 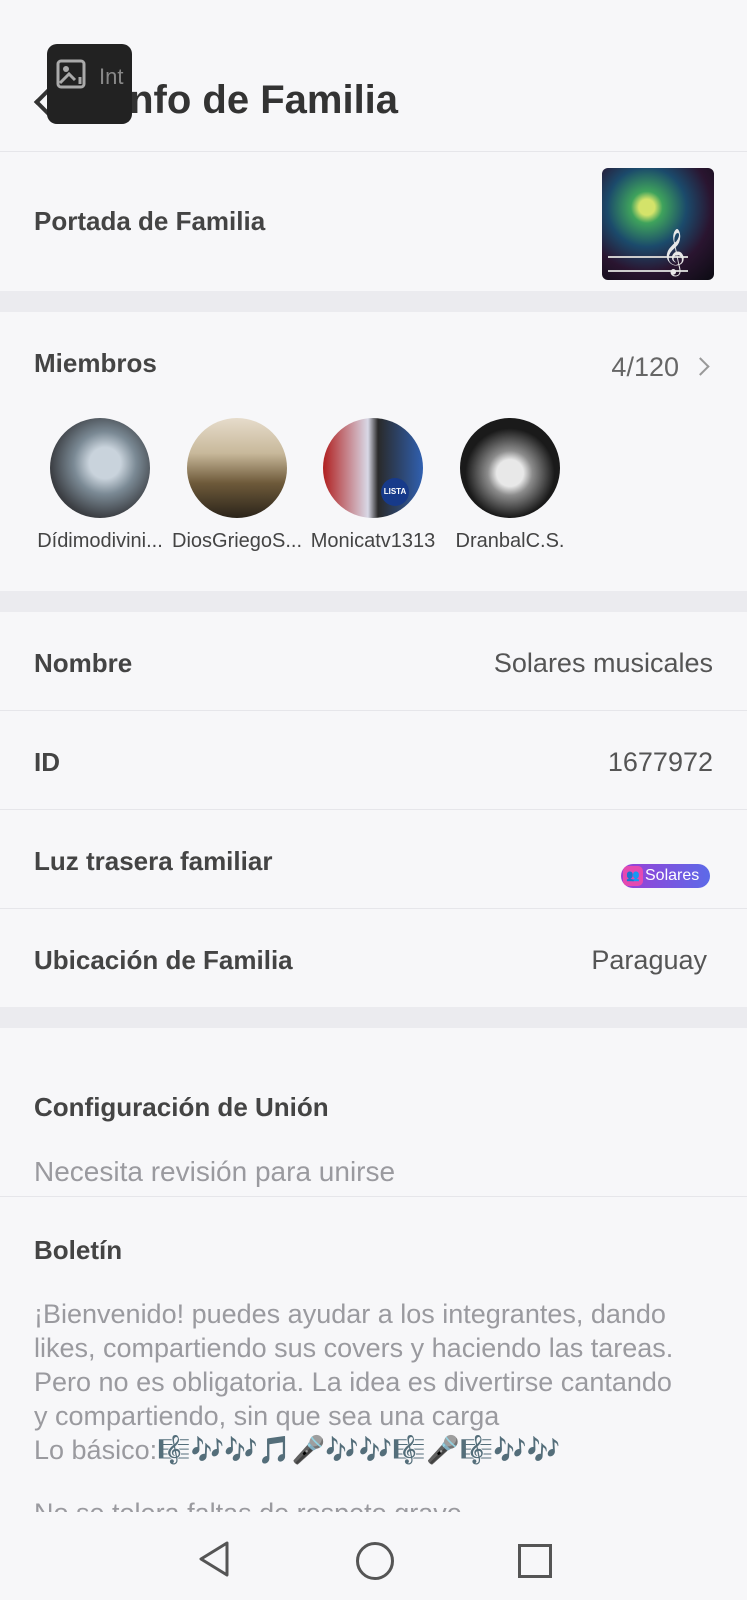 What do you see at coordinates (163, 960) in the screenshot?
I see `location-label: Ubicación de Familia` at bounding box center [163, 960].